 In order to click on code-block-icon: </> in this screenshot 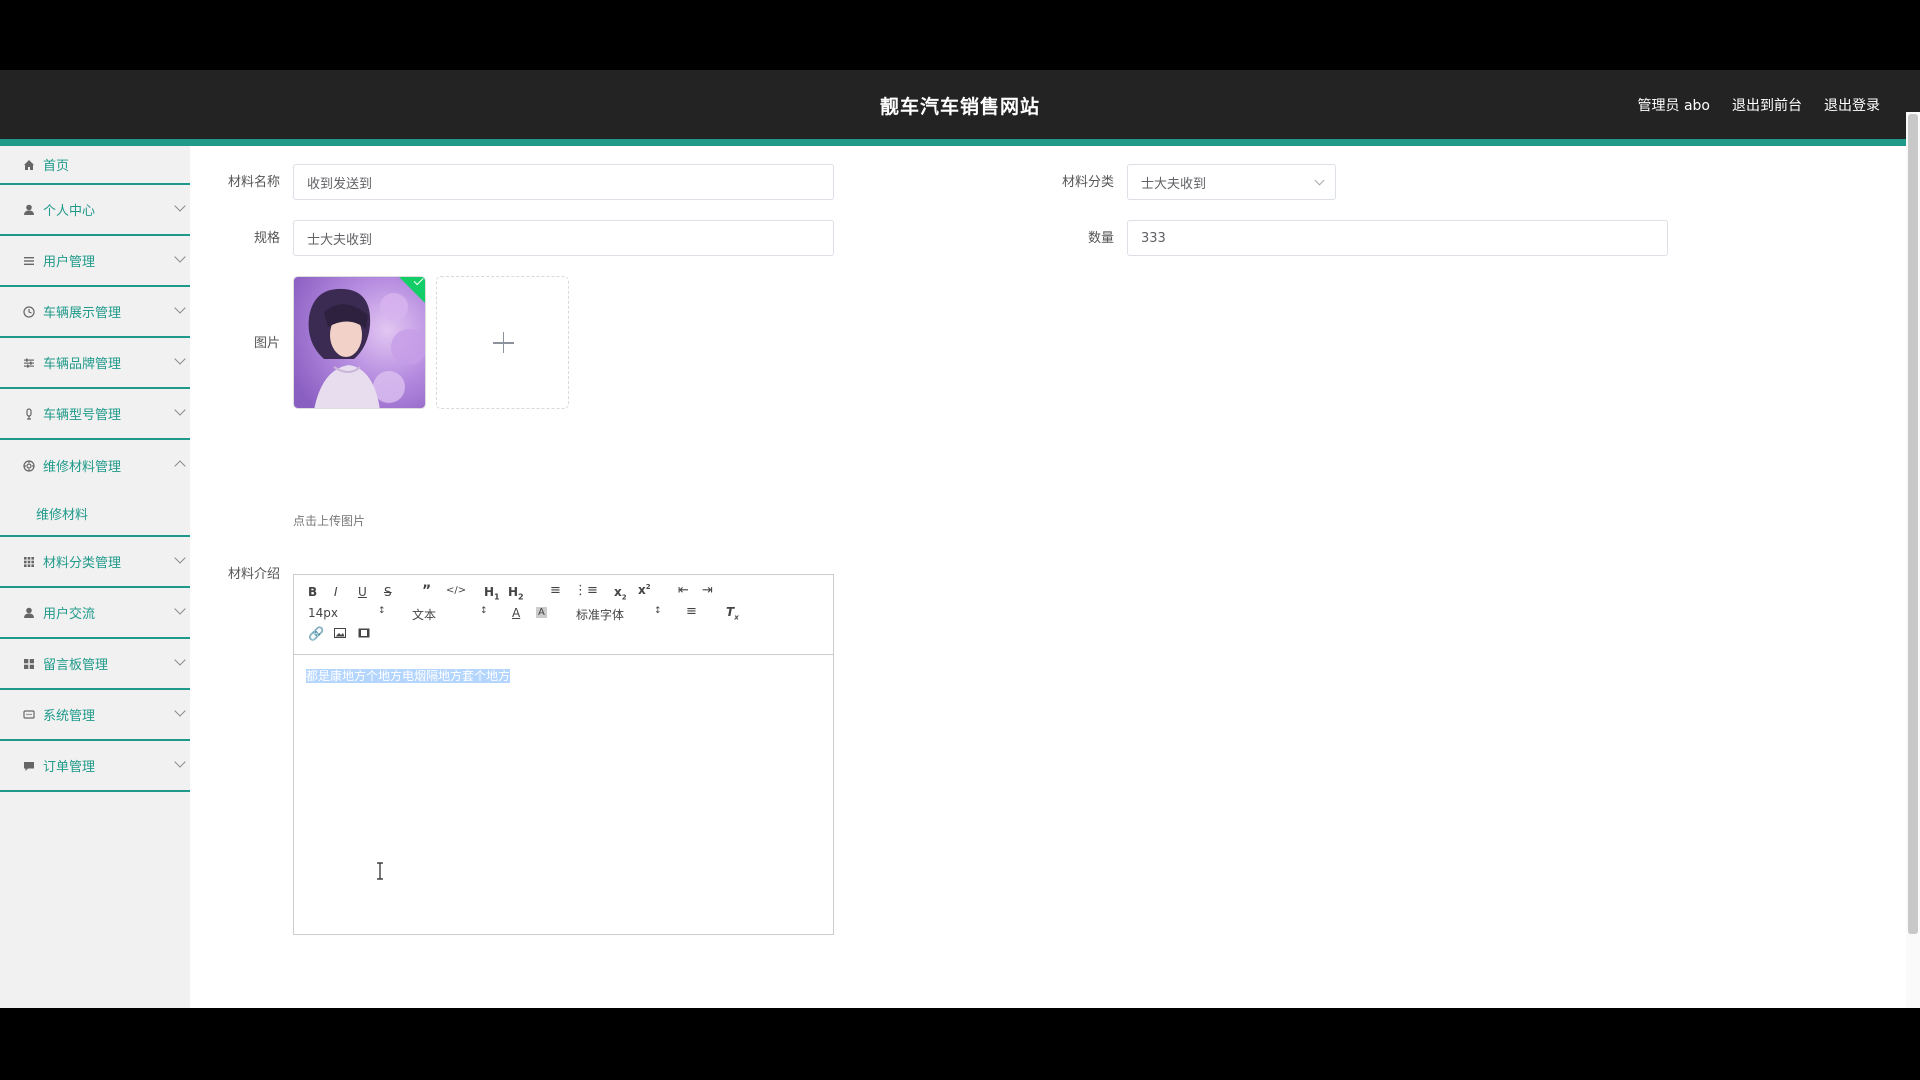, I will do `click(456, 590)`.